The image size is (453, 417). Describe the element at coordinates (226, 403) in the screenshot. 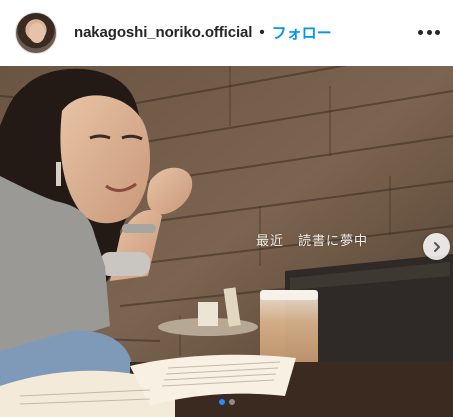

I see `carousel-indicators` at that location.